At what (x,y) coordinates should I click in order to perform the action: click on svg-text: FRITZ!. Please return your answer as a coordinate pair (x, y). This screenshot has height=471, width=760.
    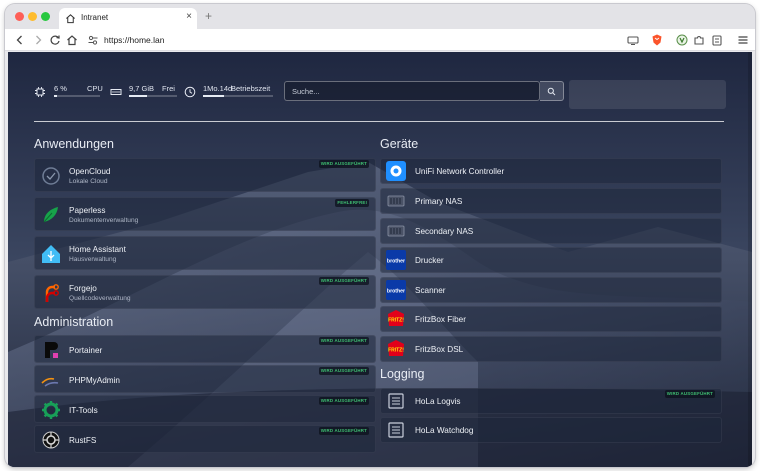
    Looking at the image, I should click on (396, 351).